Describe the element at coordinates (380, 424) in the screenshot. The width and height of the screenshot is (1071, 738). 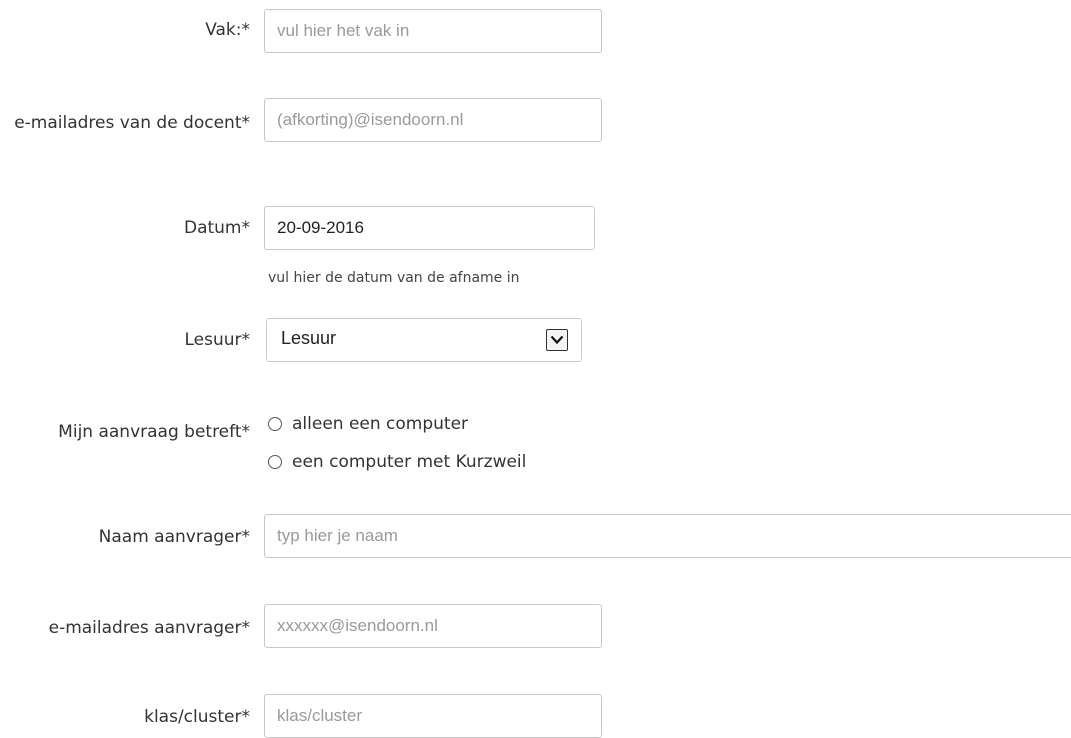
I see `radio-option-label: alleen een computer` at that location.